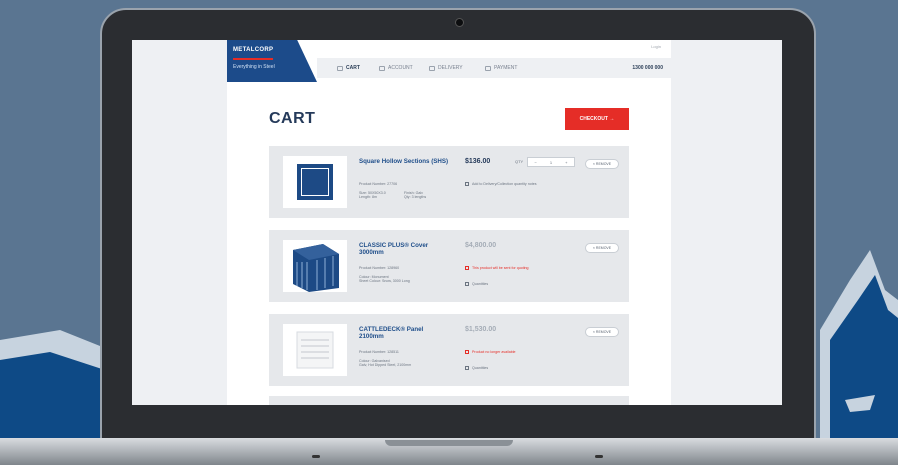 This screenshot has height=465, width=898. Describe the element at coordinates (432, 68) in the screenshot. I see `delivery-icon` at that location.